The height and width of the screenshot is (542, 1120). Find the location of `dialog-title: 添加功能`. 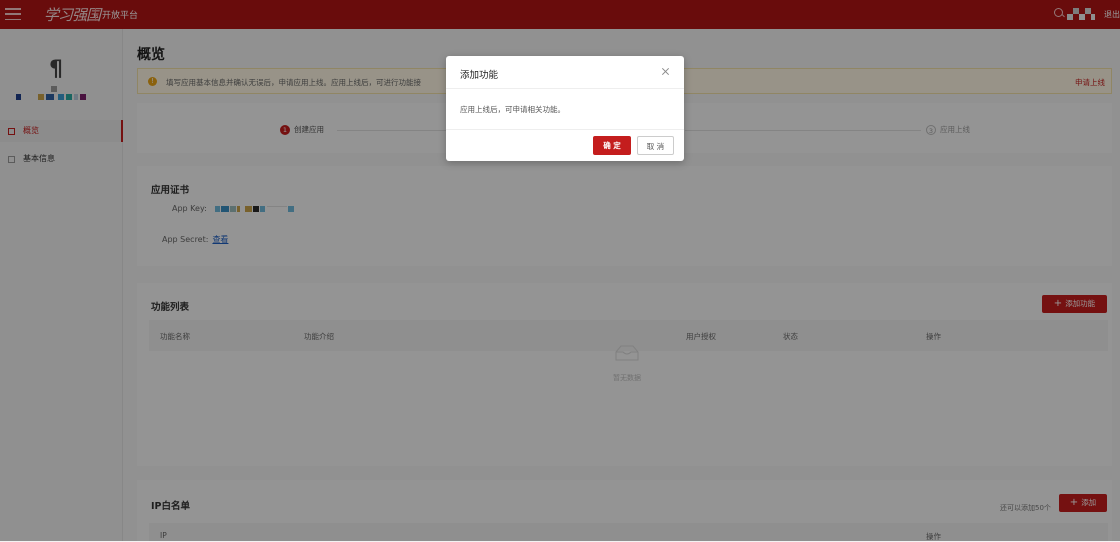

dialog-title: 添加功能 is located at coordinates (479, 75).